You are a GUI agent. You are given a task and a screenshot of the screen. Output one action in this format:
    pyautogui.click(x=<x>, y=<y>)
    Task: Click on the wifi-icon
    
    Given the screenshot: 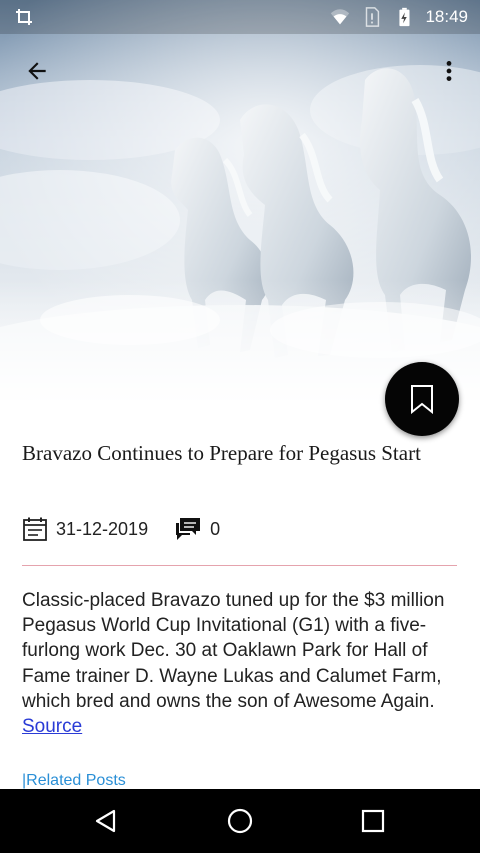 What is the action you would take?
    pyautogui.click(x=340, y=17)
    